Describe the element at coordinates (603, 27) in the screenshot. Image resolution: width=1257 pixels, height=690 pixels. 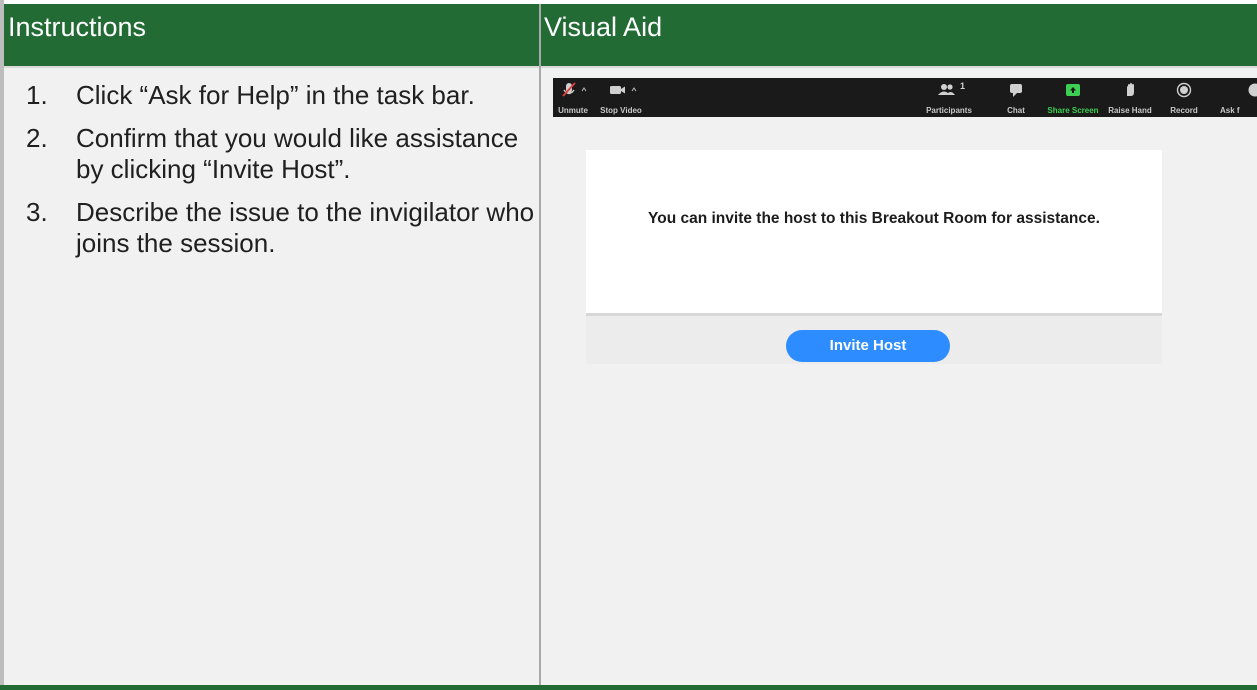
I see `header-visual-aid-label: Visual Aid` at that location.